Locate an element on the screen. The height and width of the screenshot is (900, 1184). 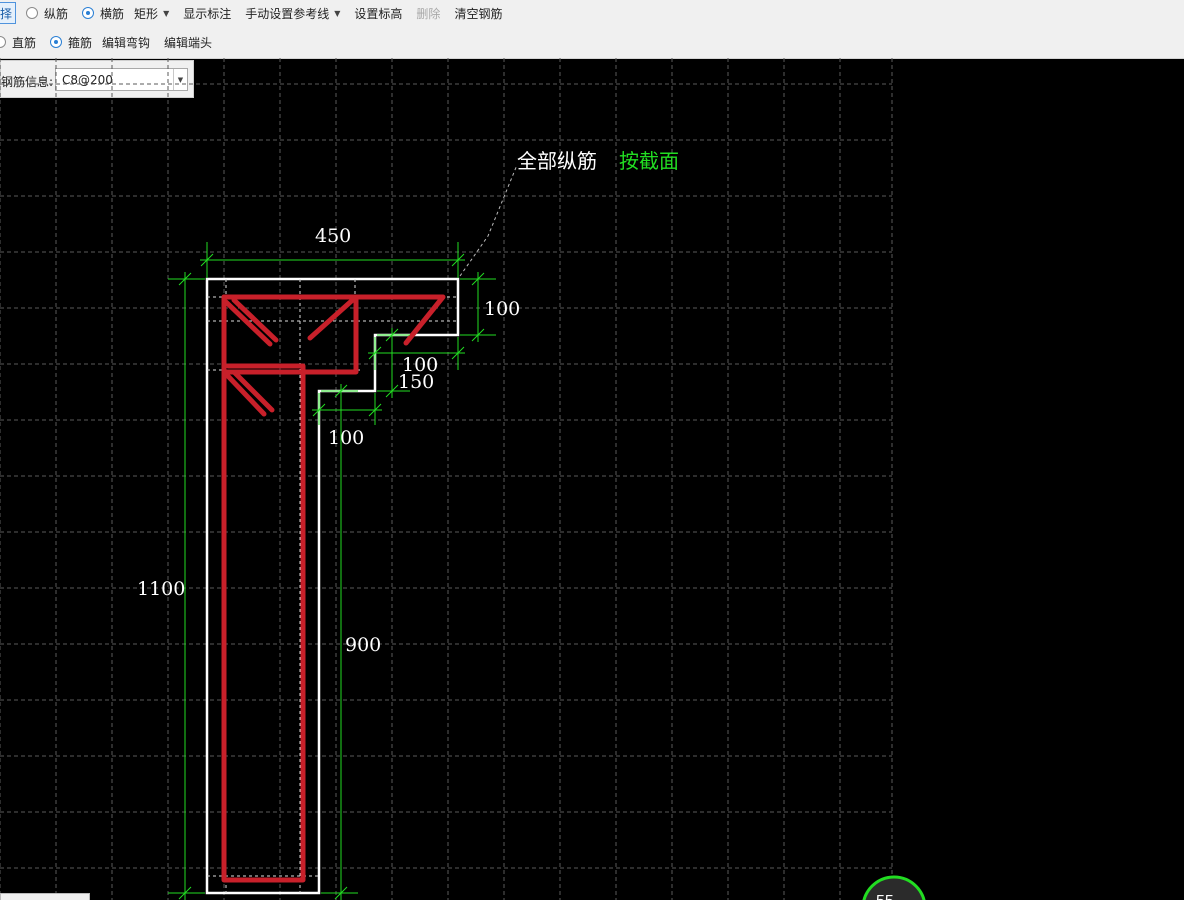
edit-end-button: 编辑端头 is located at coordinates (188, 42).